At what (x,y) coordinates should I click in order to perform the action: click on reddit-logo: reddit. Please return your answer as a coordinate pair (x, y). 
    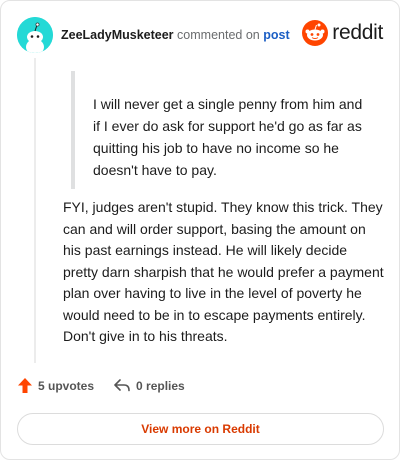
    Looking at the image, I should click on (342, 33).